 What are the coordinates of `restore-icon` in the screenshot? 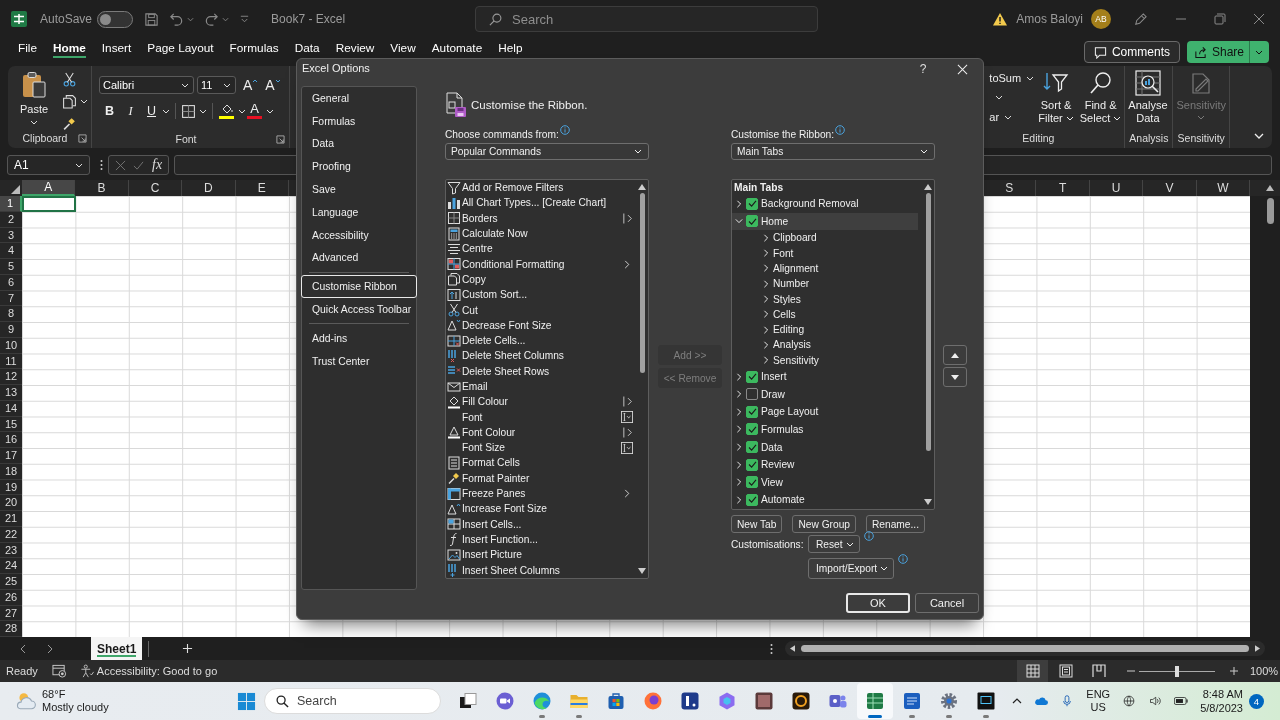 It's located at (1220, 19).